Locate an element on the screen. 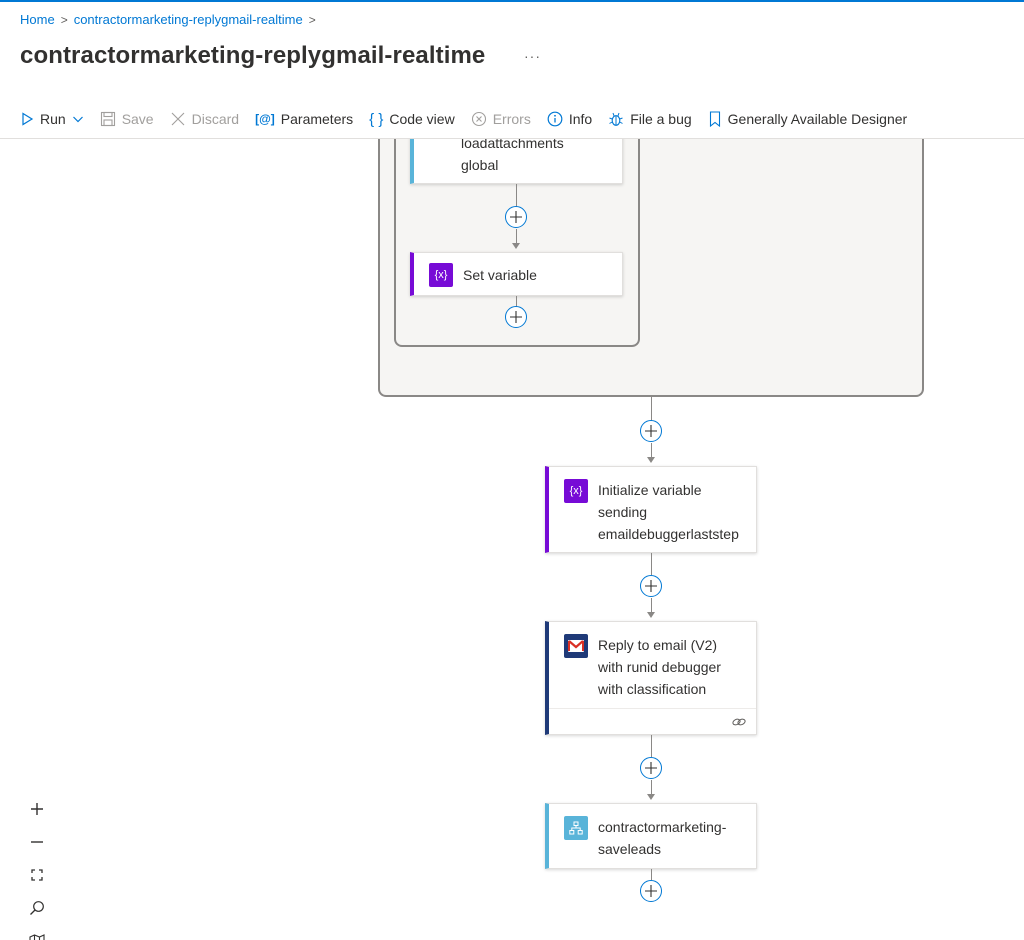 The height and width of the screenshot is (940, 1024). search-icon is located at coordinates (37, 907).